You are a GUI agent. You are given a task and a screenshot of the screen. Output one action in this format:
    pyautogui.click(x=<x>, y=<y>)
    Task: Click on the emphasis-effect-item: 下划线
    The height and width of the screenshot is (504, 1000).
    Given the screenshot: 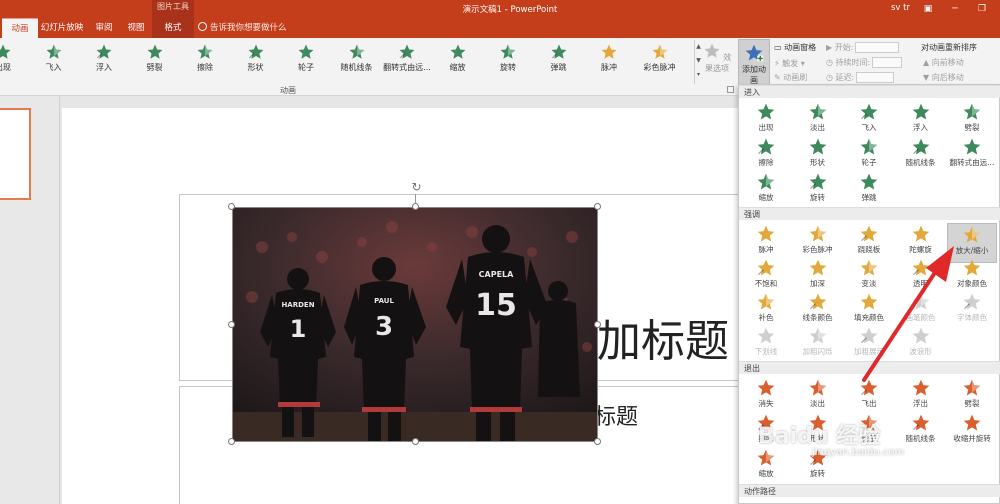 What is the action you would take?
    pyautogui.click(x=766, y=345)
    